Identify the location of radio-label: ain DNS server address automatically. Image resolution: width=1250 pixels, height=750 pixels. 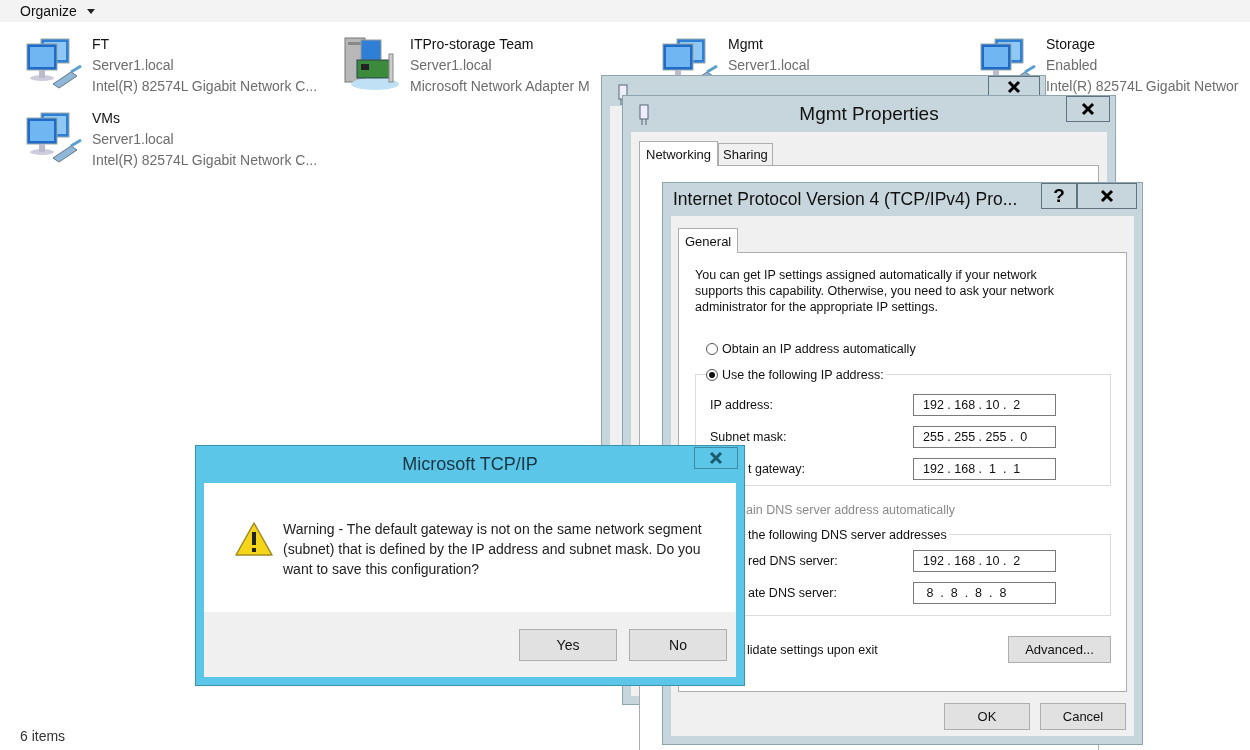
(851, 510).